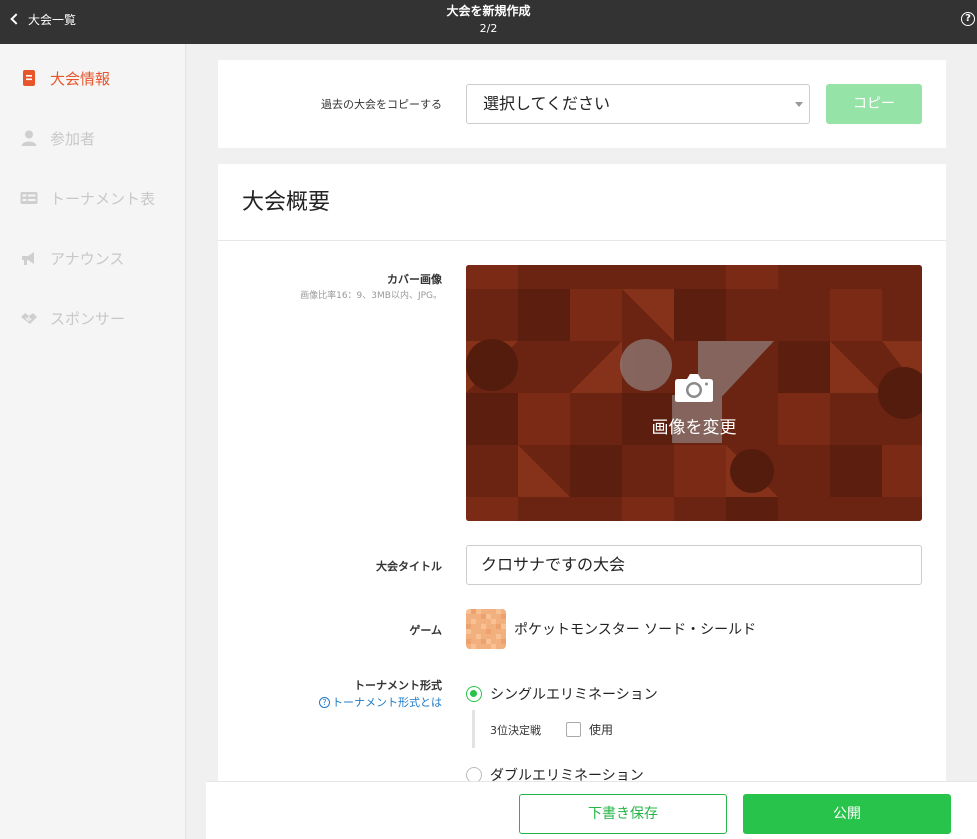 The width and height of the screenshot is (977, 839). I want to click on top-bar: 大会一覧 大会を新規作成 2/2 ?, so click(488, 22).